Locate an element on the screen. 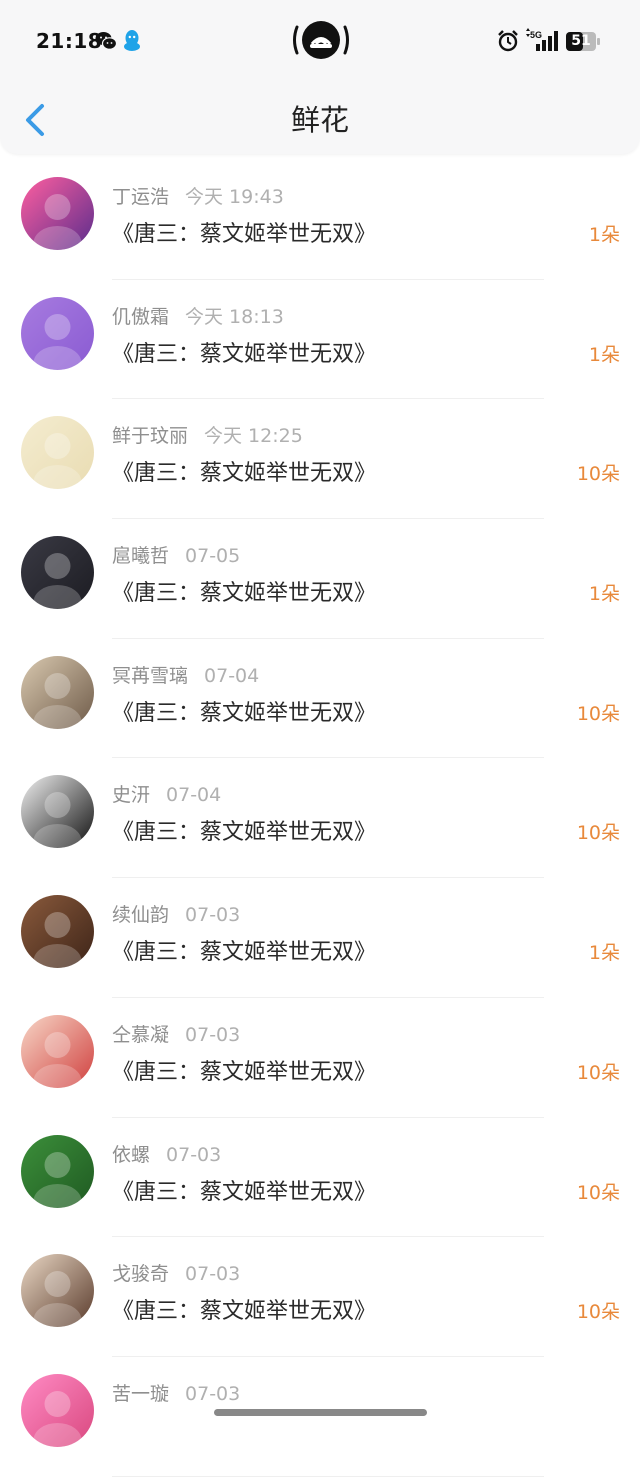 The width and height of the screenshot is (640, 1477). list-item: 仝慕凝 07-03 《唐三：蔡文姬举世无双》 10朵 is located at coordinates (320, 1058).